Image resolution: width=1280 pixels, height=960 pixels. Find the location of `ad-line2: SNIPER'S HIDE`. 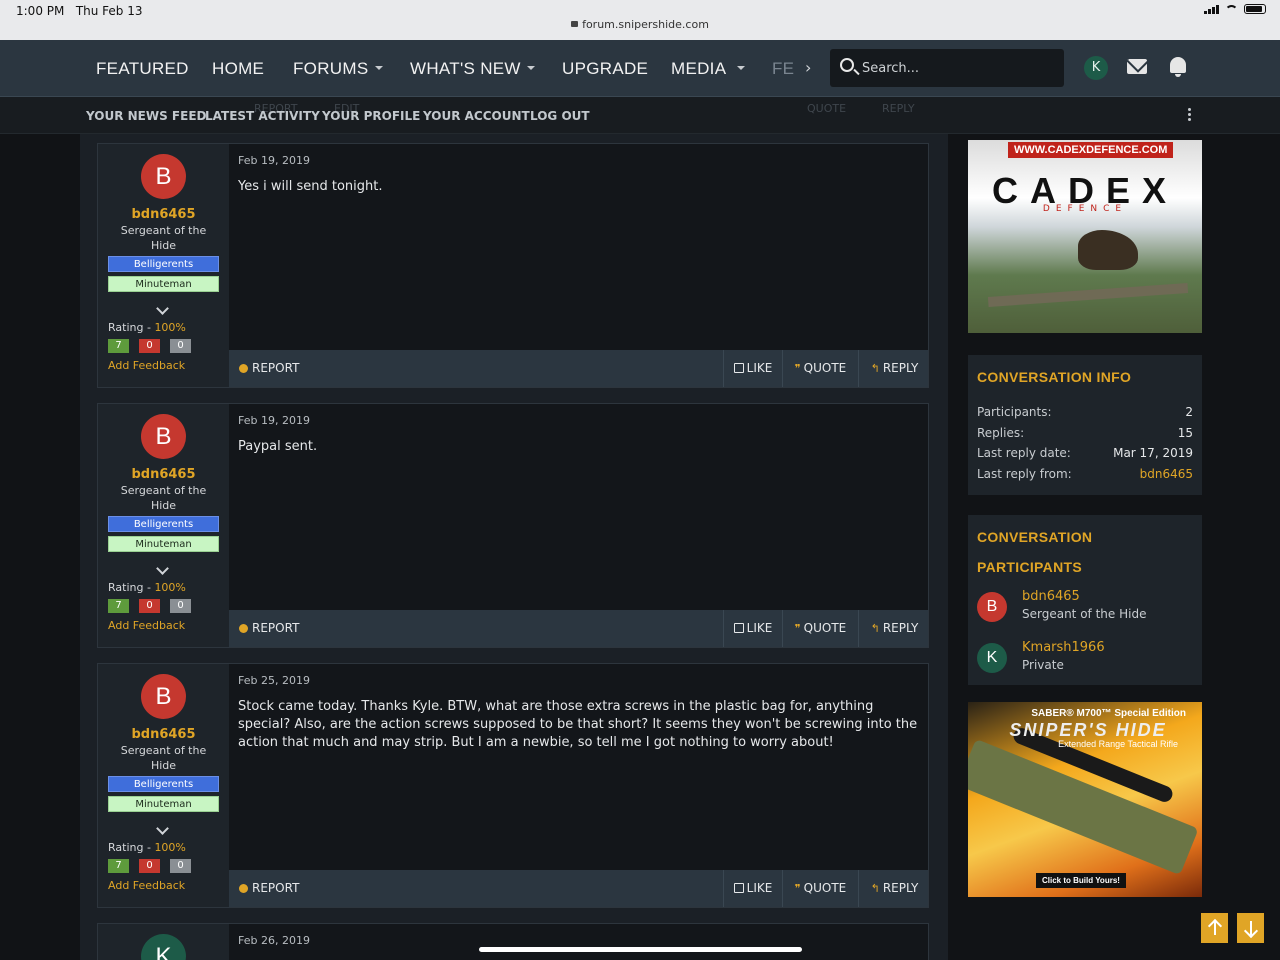

ad-line2: SNIPER'S HIDE is located at coordinates (1088, 730).